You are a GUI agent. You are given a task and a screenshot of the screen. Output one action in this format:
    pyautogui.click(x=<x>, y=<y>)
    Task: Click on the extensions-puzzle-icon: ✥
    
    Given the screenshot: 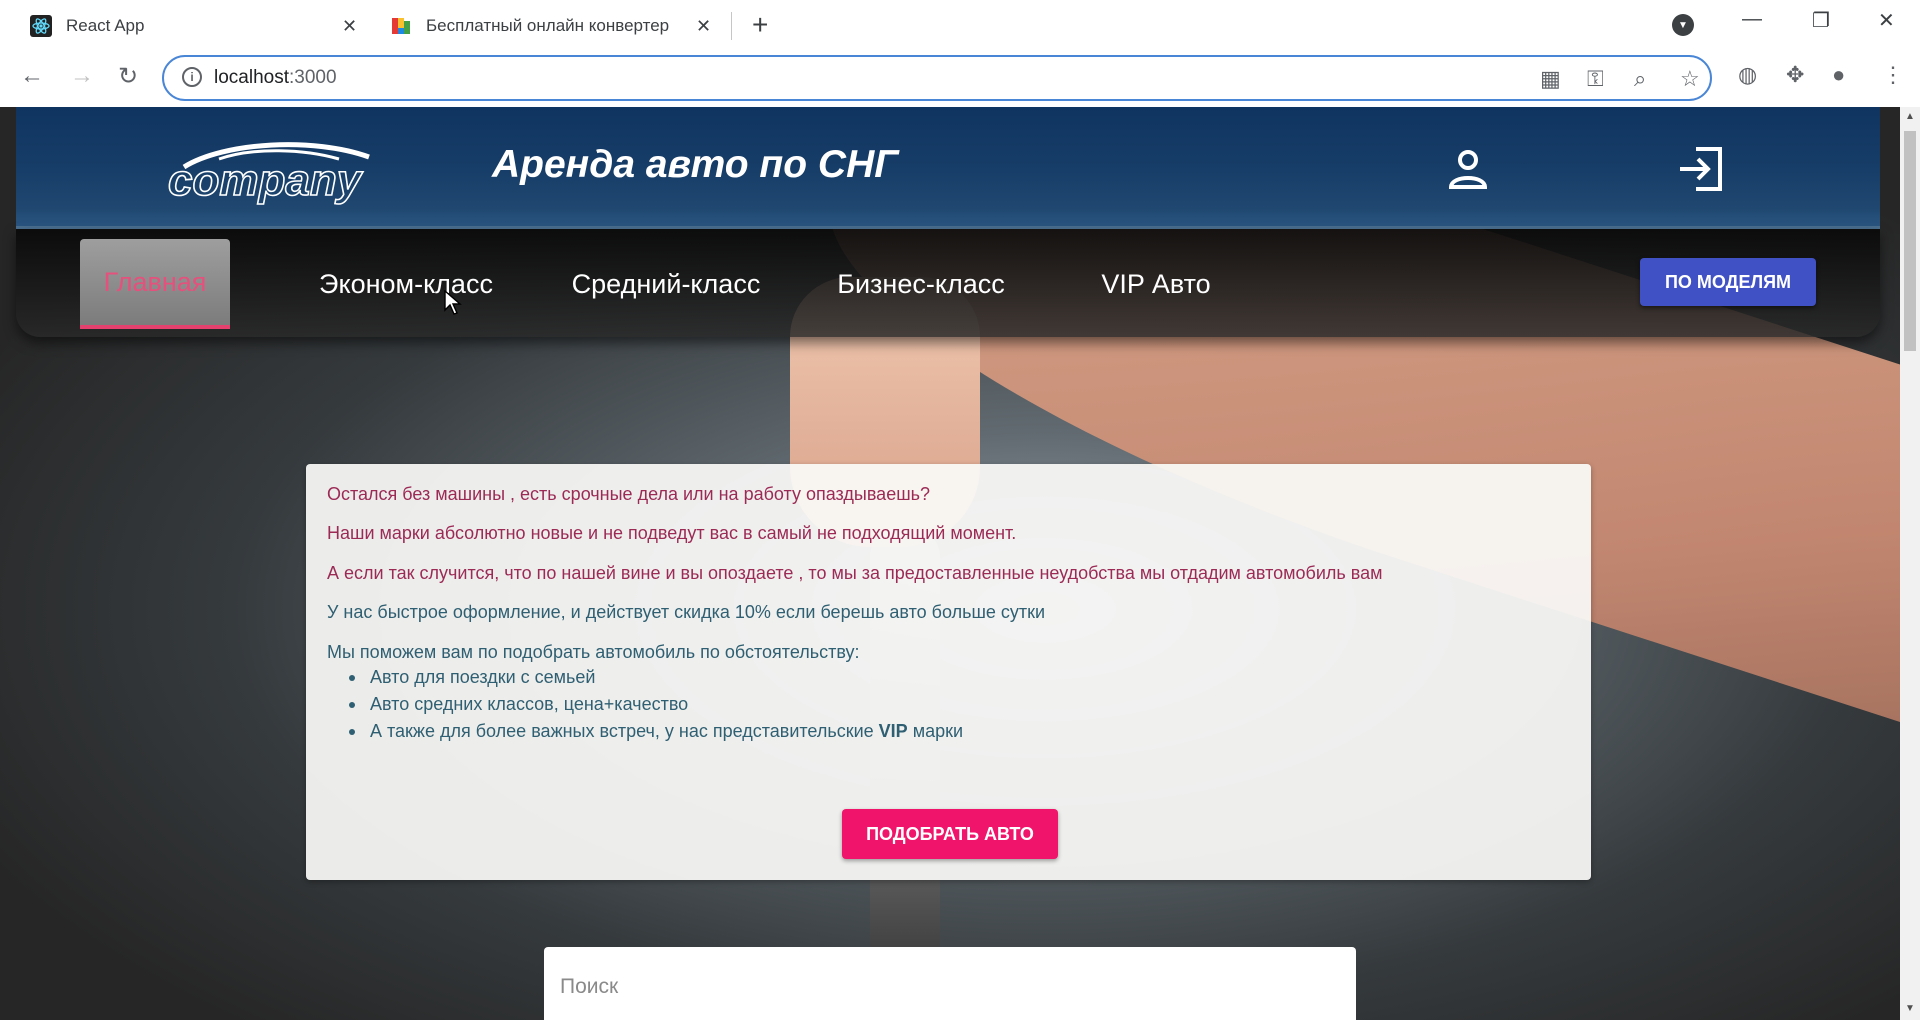 What is the action you would take?
    pyautogui.click(x=1795, y=75)
    